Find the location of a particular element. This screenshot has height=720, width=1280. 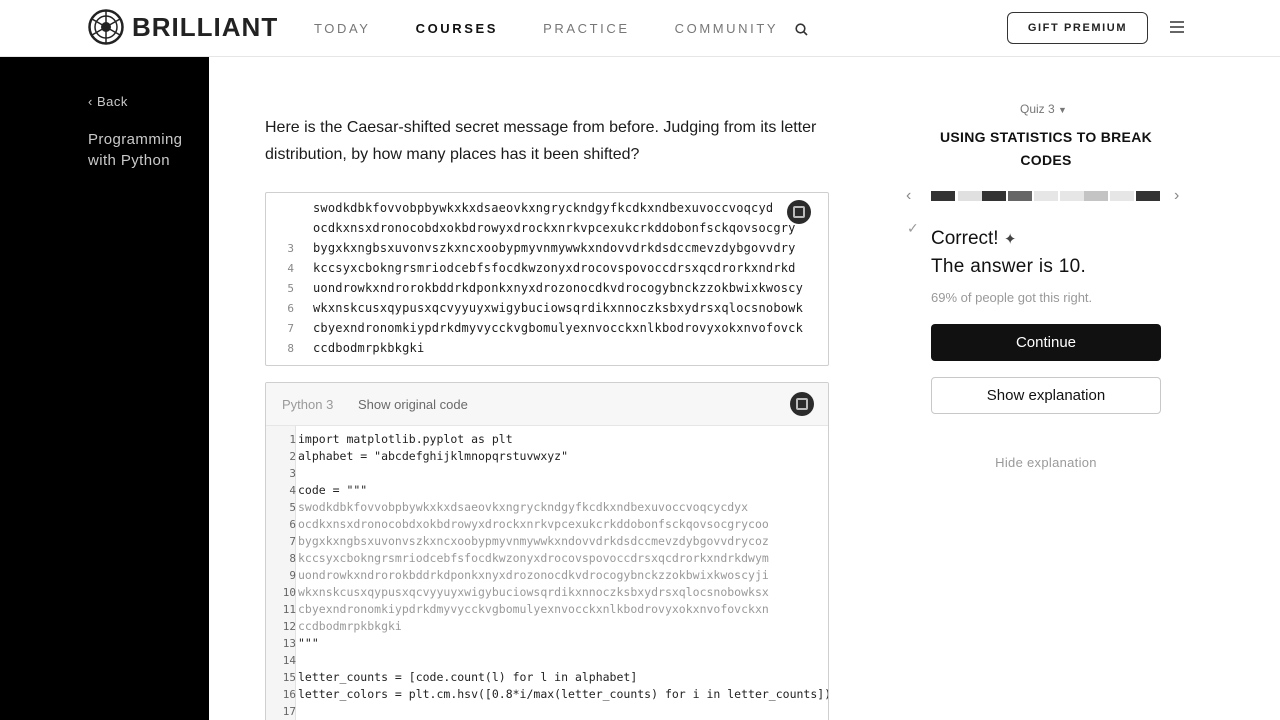

celebration-icon: ✦ is located at coordinates (1010, 239).